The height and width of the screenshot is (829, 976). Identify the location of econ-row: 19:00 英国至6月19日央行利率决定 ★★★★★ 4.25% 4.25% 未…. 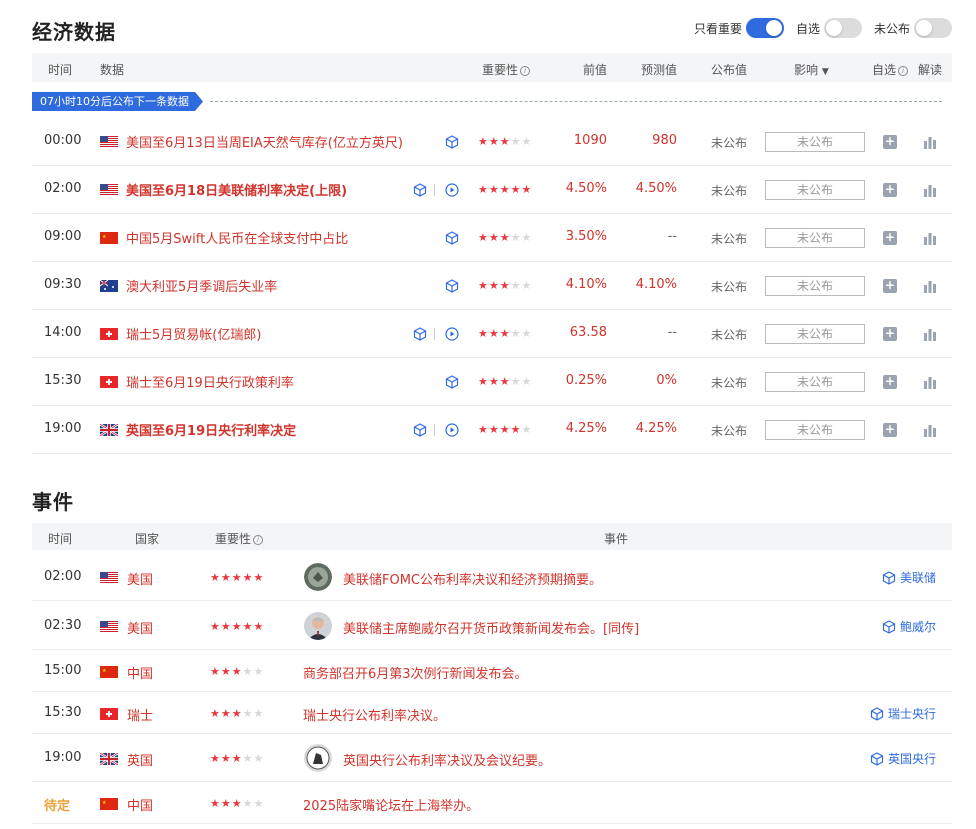
(492, 430).